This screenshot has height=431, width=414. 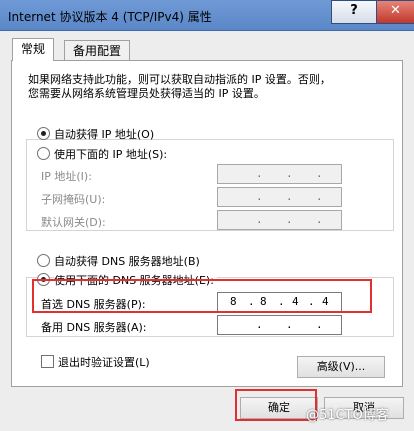 What do you see at coordinates (135, 280) in the screenshot?
I see `manual-dns-label: 使用下面的 DNS 服务器地址(E):` at bounding box center [135, 280].